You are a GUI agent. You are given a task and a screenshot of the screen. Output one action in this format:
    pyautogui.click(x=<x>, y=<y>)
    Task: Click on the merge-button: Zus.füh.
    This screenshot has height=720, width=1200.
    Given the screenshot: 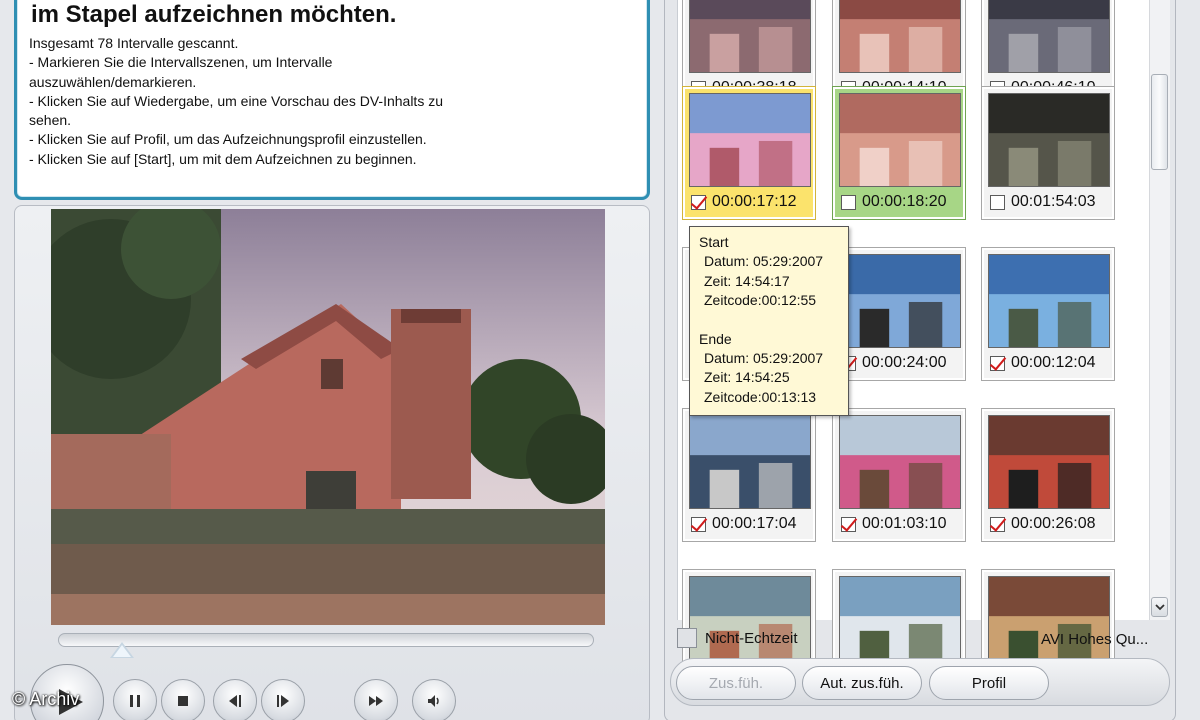 What is the action you would take?
    pyautogui.click(x=736, y=683)
    